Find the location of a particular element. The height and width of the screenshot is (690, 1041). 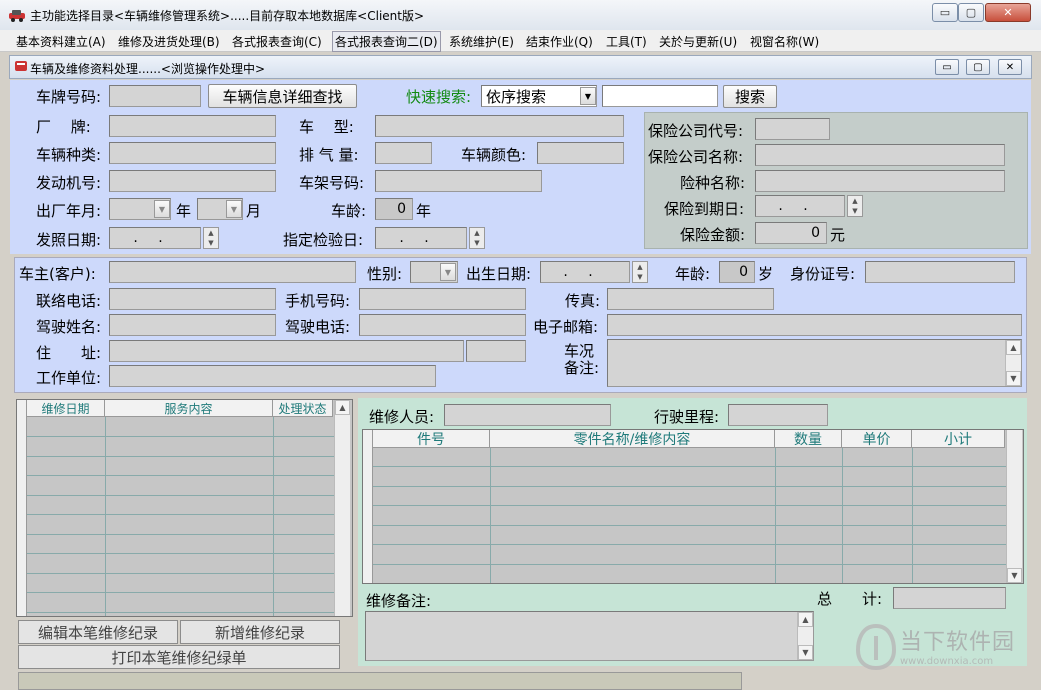

maximize-button: ▢ is located at coordinates (971, 12).